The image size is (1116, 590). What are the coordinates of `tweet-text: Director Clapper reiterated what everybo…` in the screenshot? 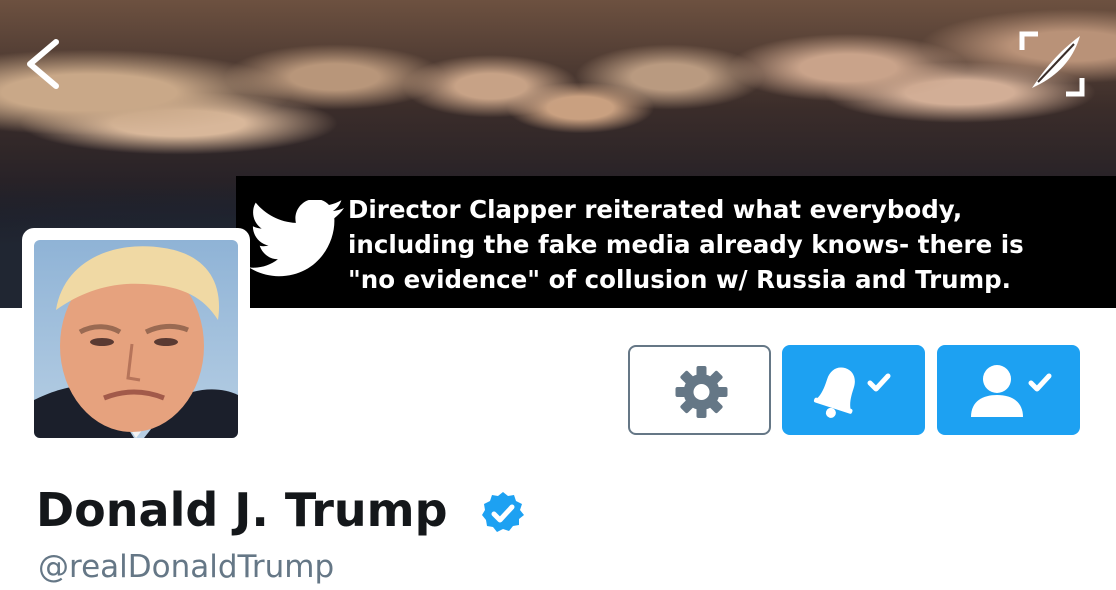 It's located at (728, 244).